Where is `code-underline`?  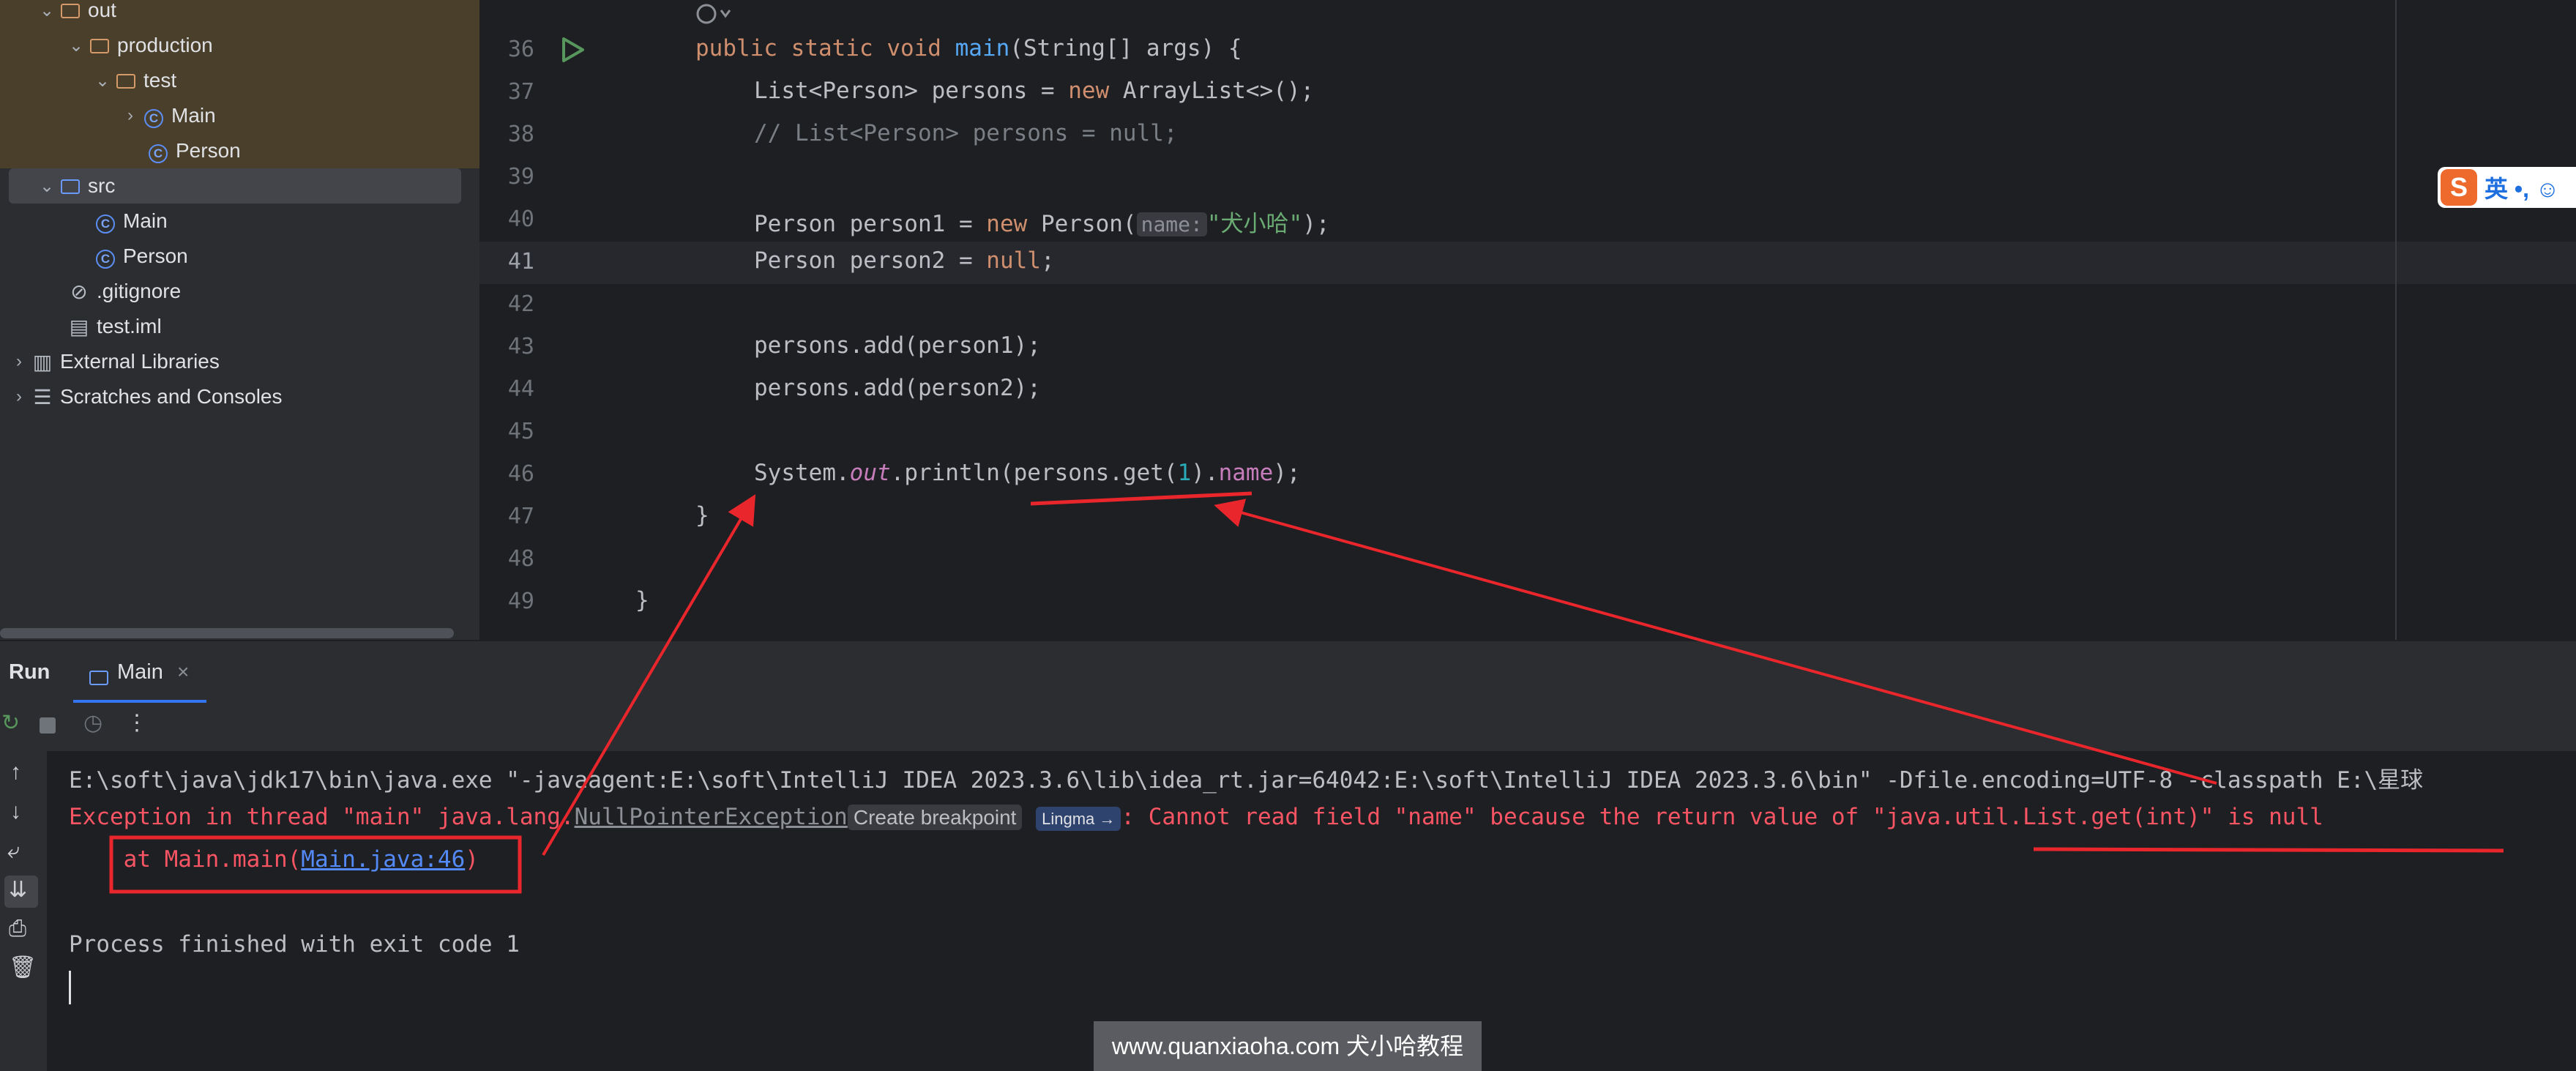 code-underline is located at coordinates (1141, 498).